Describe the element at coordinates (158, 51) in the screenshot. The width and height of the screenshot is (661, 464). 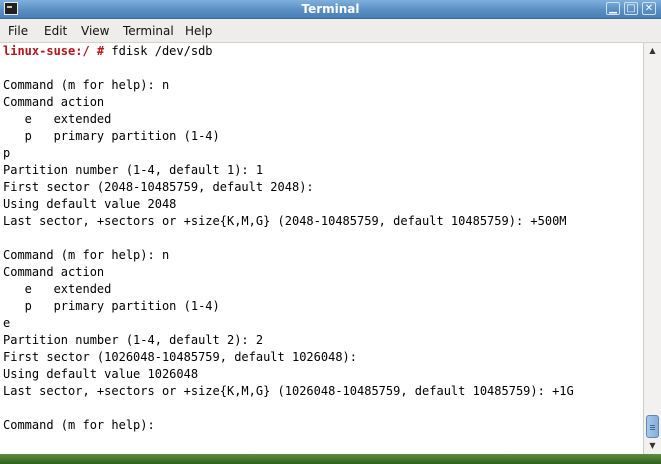
I see `command-text: fdisk /dev/sdb` at that location.